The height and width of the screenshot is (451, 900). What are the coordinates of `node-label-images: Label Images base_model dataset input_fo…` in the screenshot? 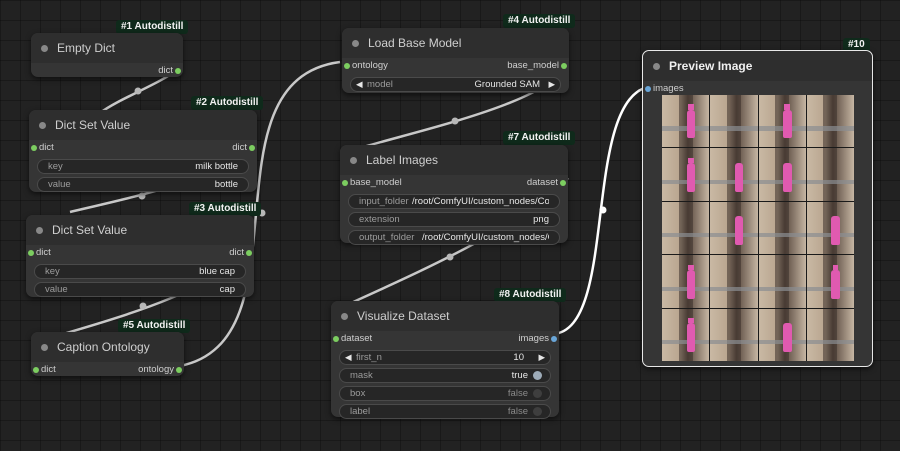 It's located at (454, 195).